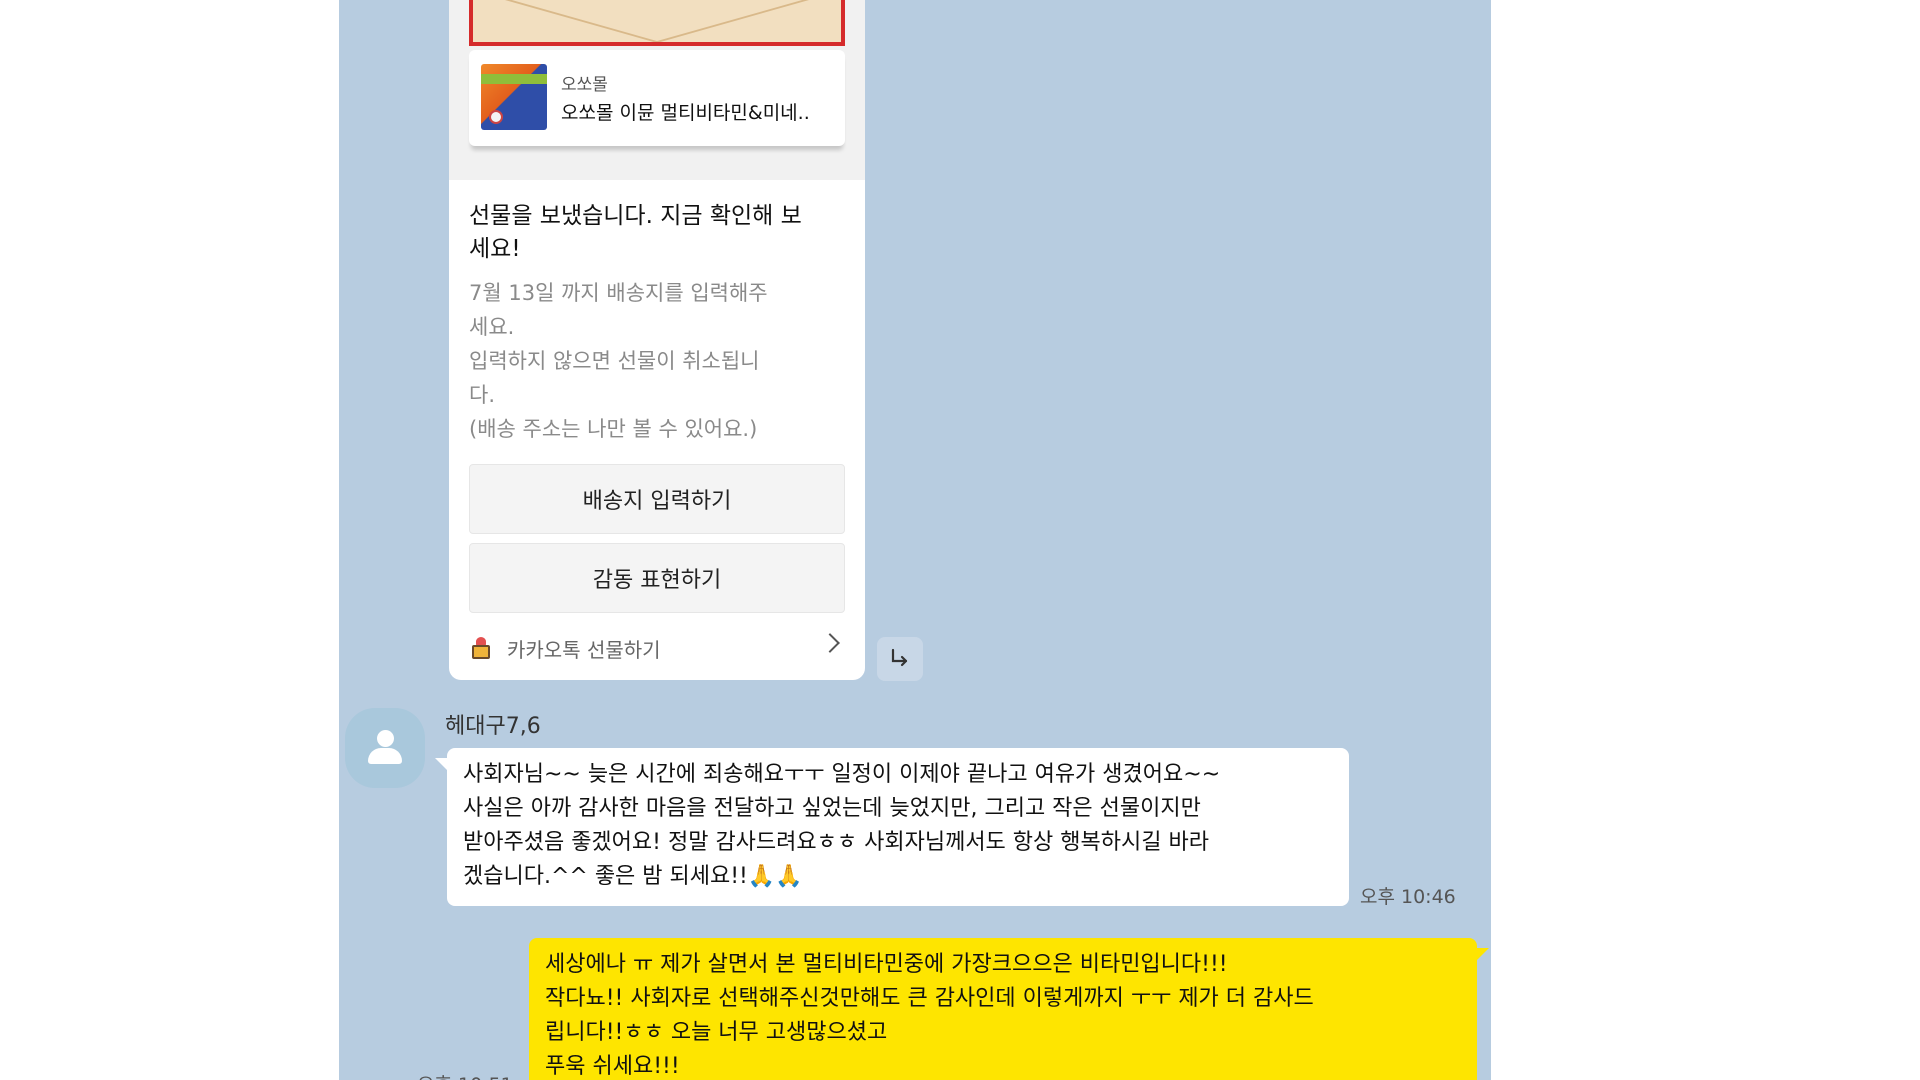 This screenshot has width=1920, height=1080. Describe the element at coordinates (482, 395) in the screenshot. I see `gift-notice-line: 다.` at that location.